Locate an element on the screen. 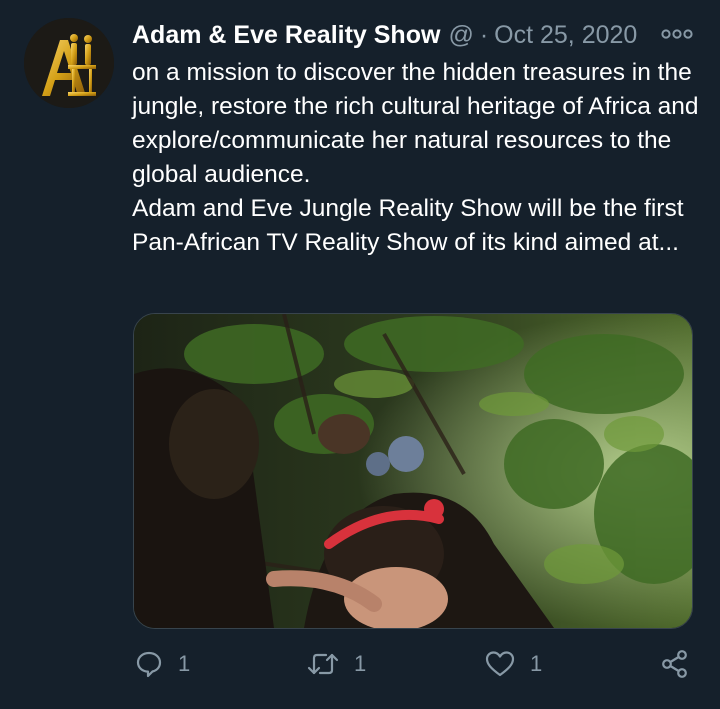 The width and height of the screenshot is (720, 709). retweet-count: 1 is located at coordinates (360, 663).